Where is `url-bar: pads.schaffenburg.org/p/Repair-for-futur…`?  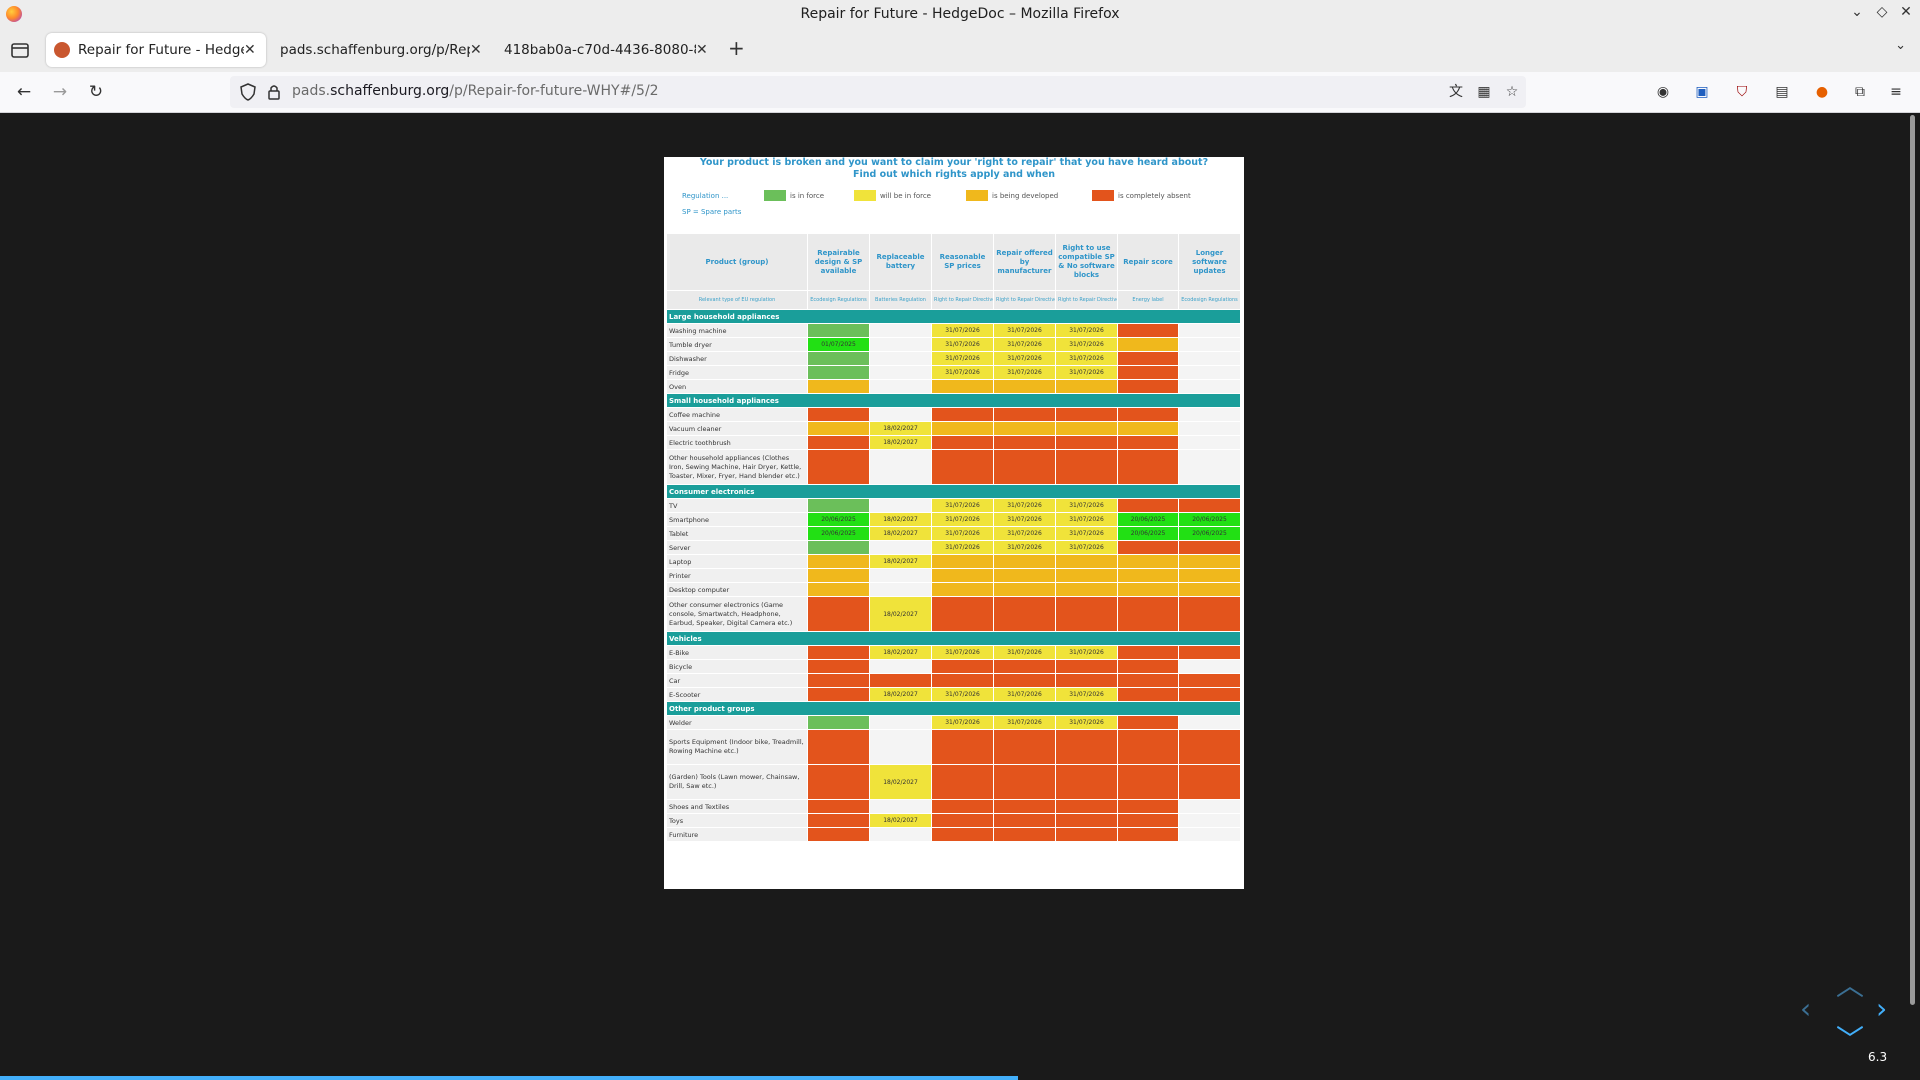
url-bar: pads.schaffenburg.org/p/Repair-for-futur… is located at coordinates (878, 92).